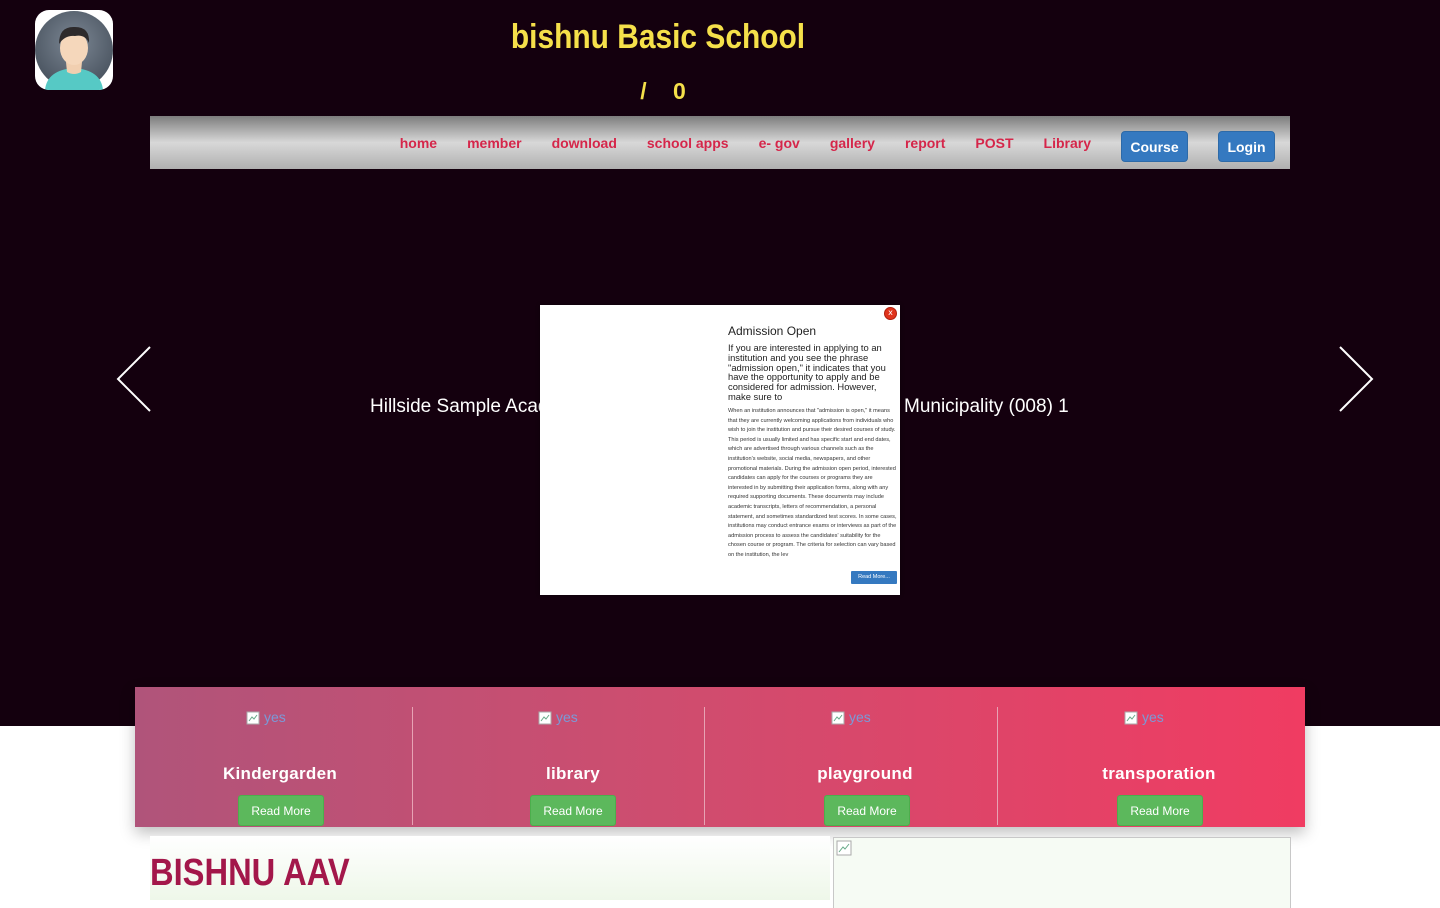 Image resolution: width=1440 pixels, height=908 pixels. I want to click on school-title: bishnu Basic School, so click(658, 37).